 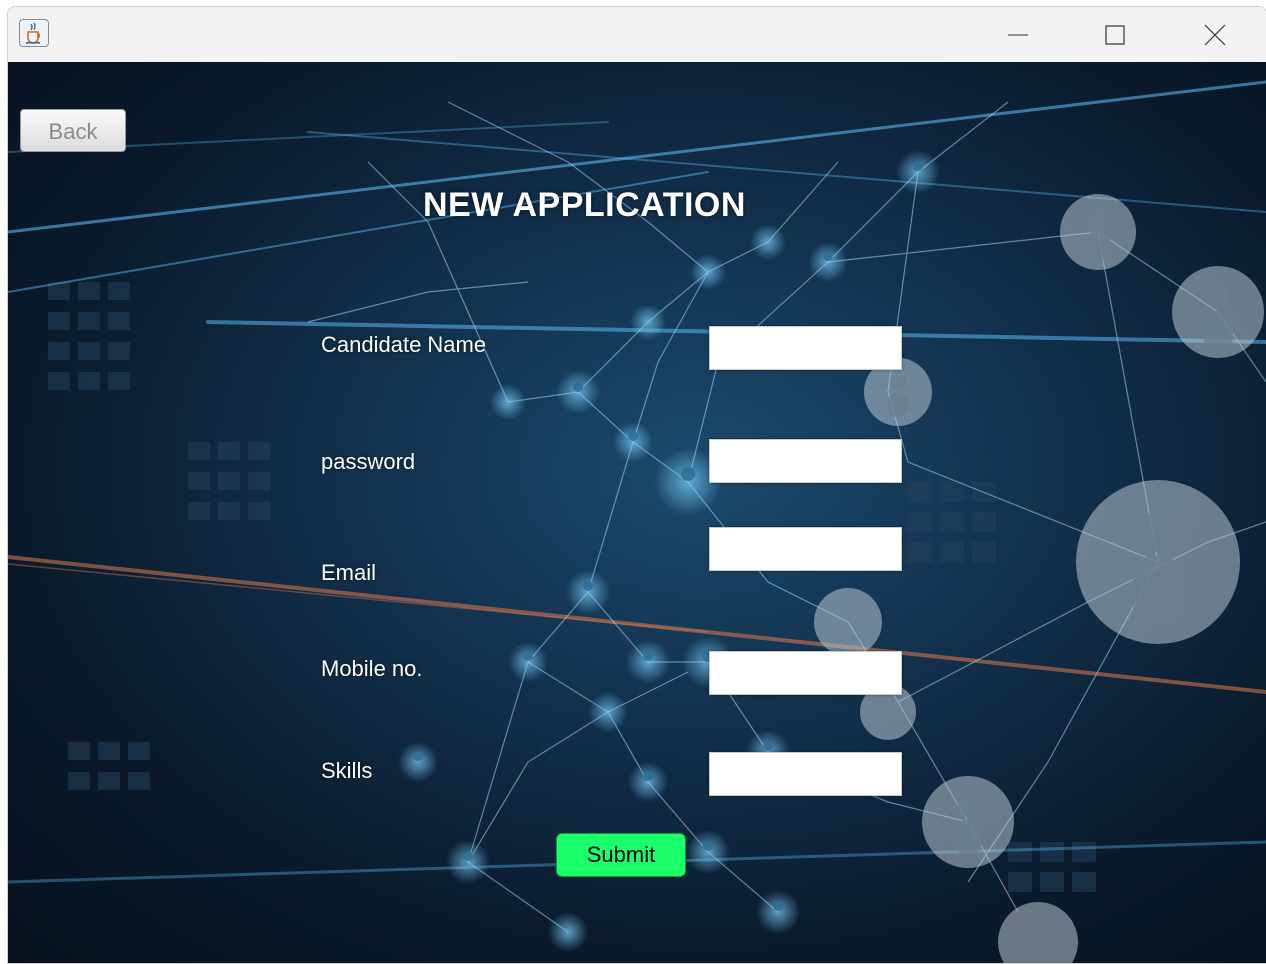 I want to click on java-cup-icon, so click(x=34, y=33).